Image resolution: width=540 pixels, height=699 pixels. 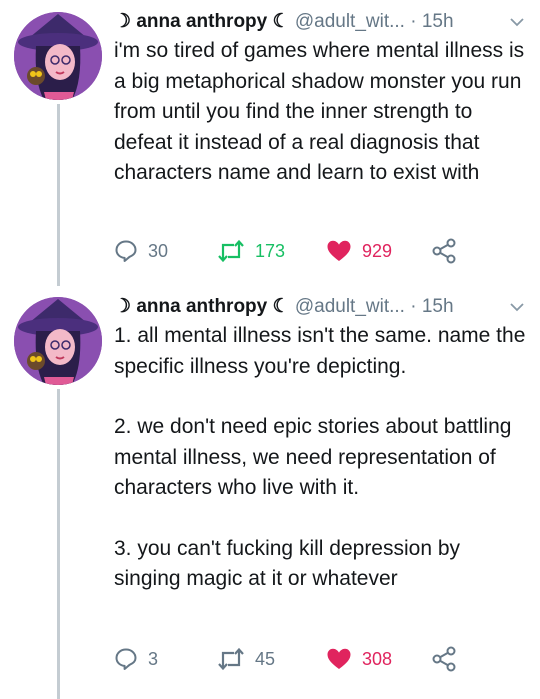 What do you see at coordinates (359, 251) in the screenshot?
I see `like-button: 929` at bounding box center [359, 251].